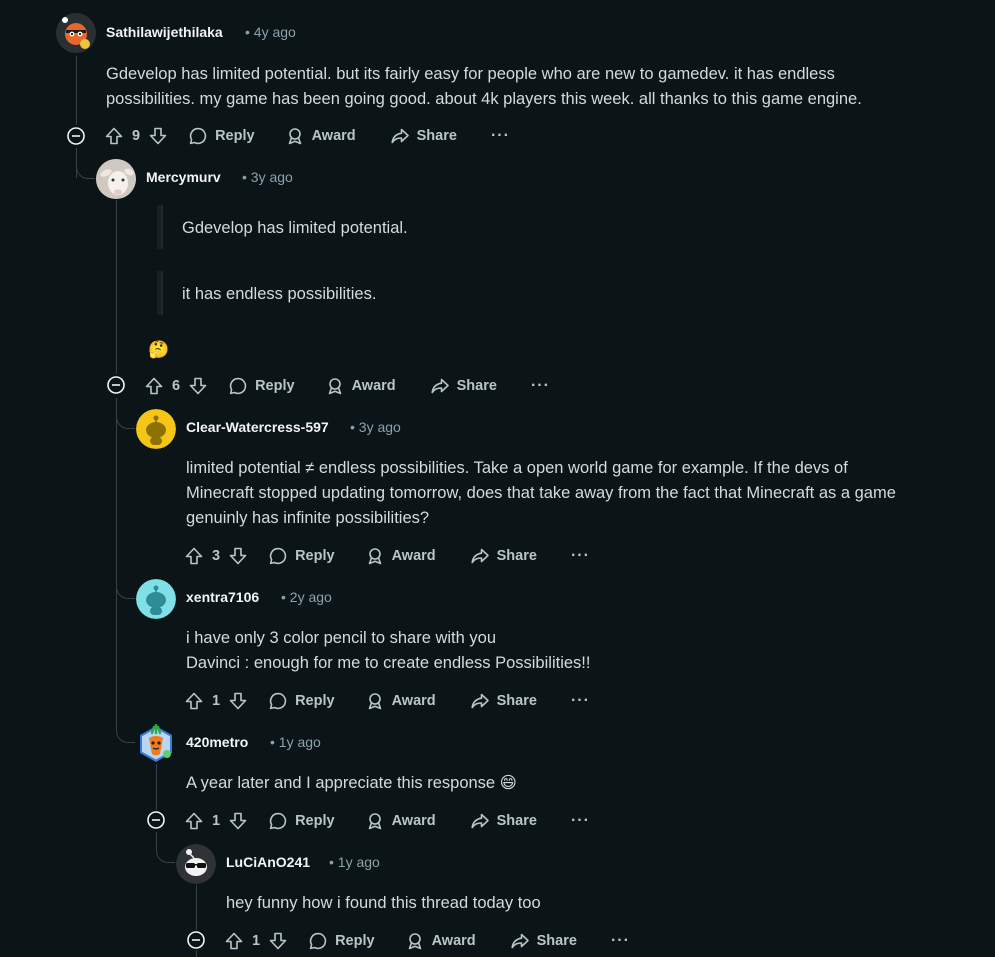 The height and width of the screenshot is (957, 995). I want to click on comment-author: Clear-Watercress-597, so click(257, 427).